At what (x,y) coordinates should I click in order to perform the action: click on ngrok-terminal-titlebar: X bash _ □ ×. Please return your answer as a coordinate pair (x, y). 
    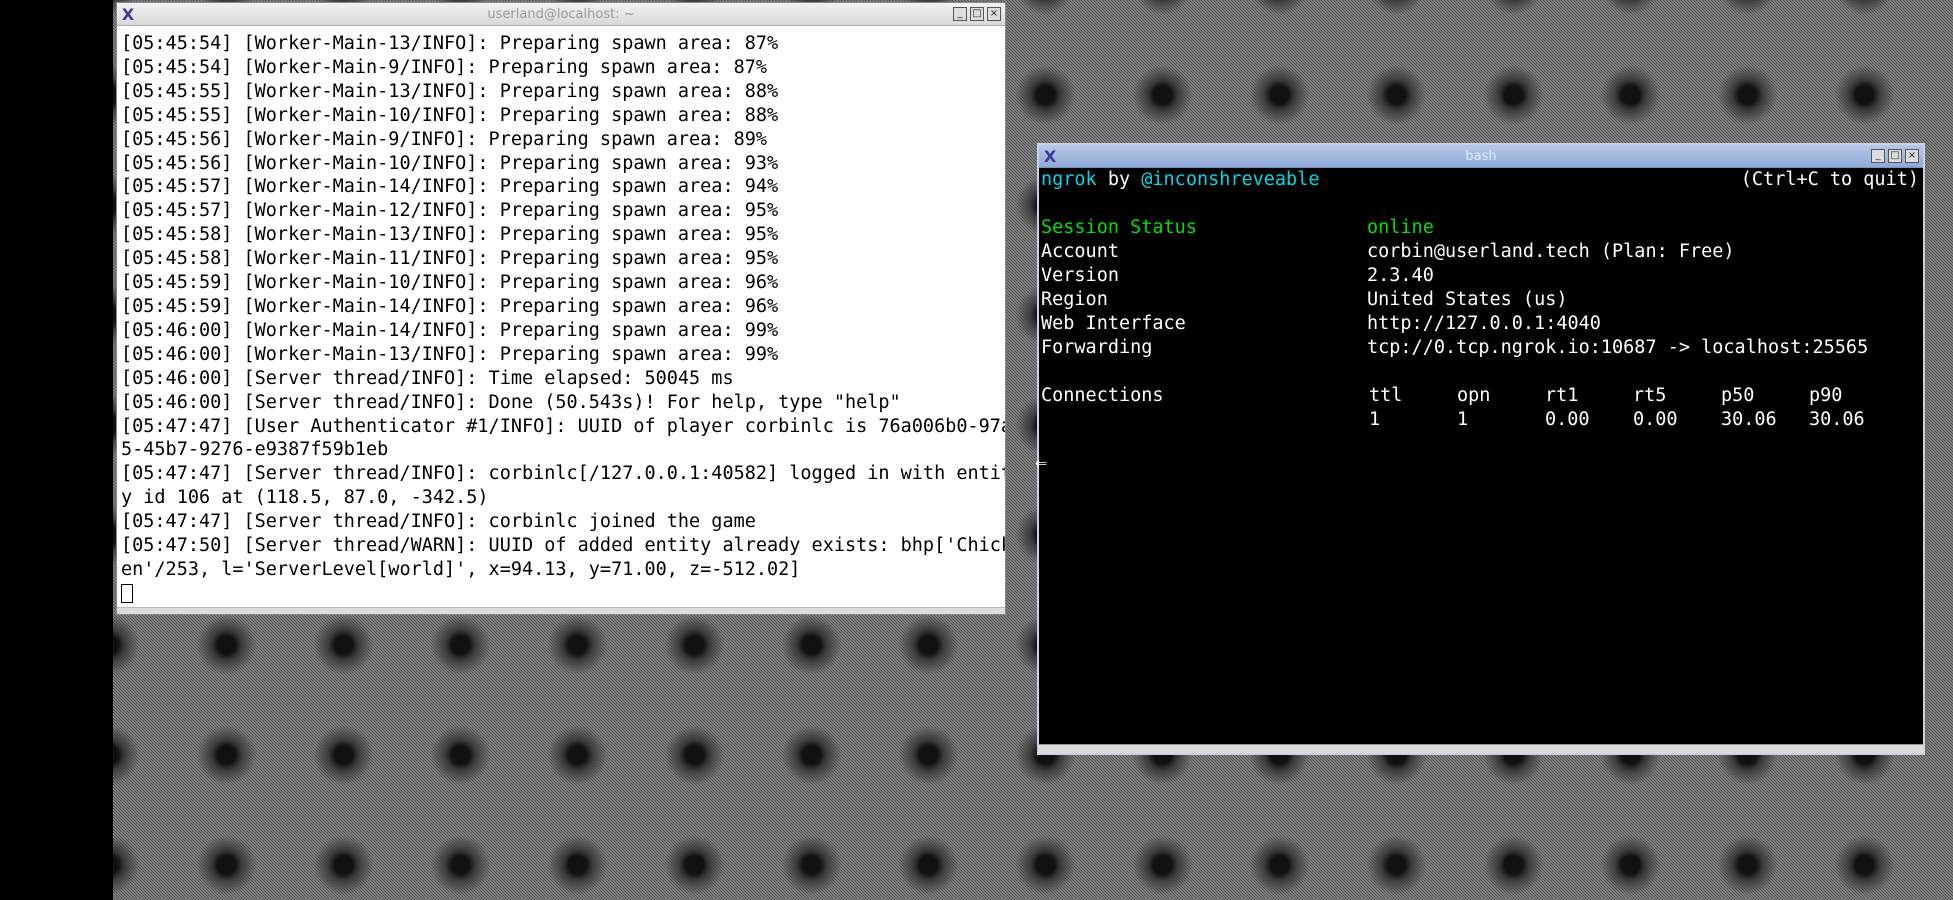
    Looking at the image, I should click on (1481, 156).